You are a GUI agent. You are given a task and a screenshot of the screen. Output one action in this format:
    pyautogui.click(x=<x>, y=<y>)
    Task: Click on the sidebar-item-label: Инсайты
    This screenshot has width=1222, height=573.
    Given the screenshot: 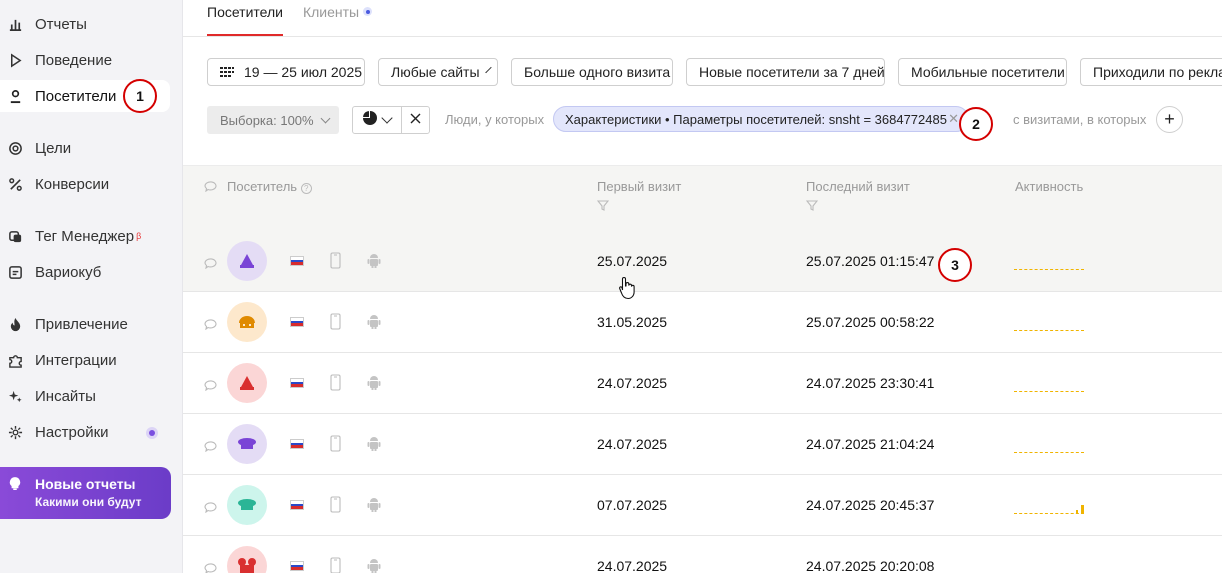 What is the action you would take?
    pyautogui.click(x=65, y=396)
    